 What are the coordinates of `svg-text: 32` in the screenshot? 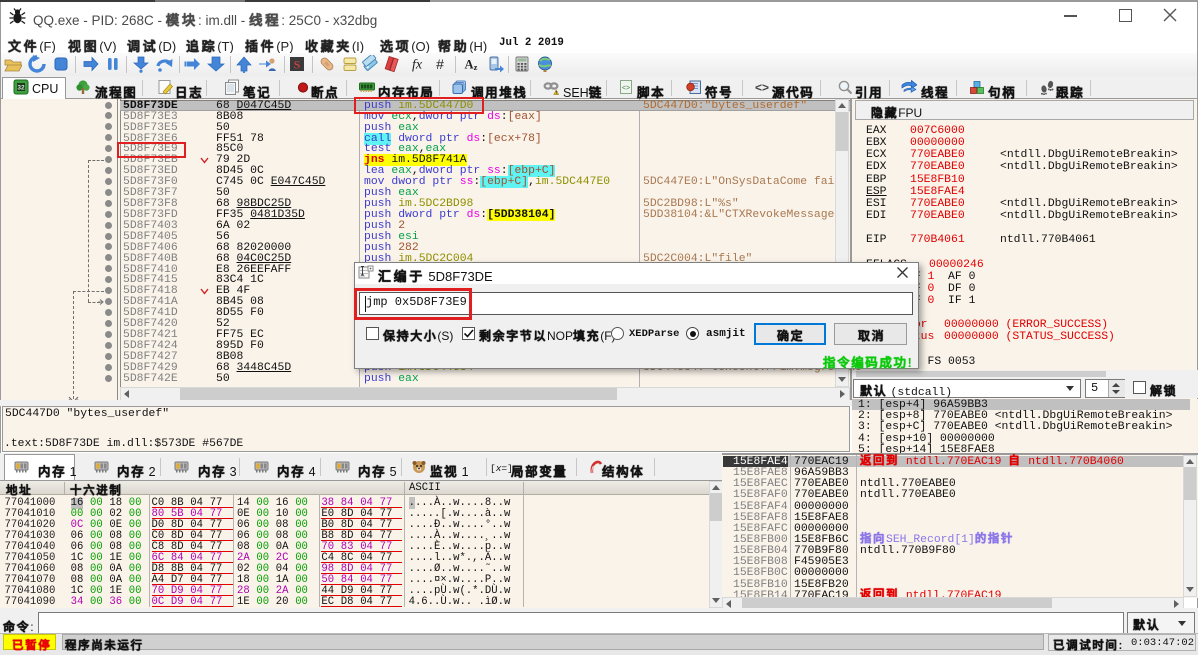 It's located at (21, 88).